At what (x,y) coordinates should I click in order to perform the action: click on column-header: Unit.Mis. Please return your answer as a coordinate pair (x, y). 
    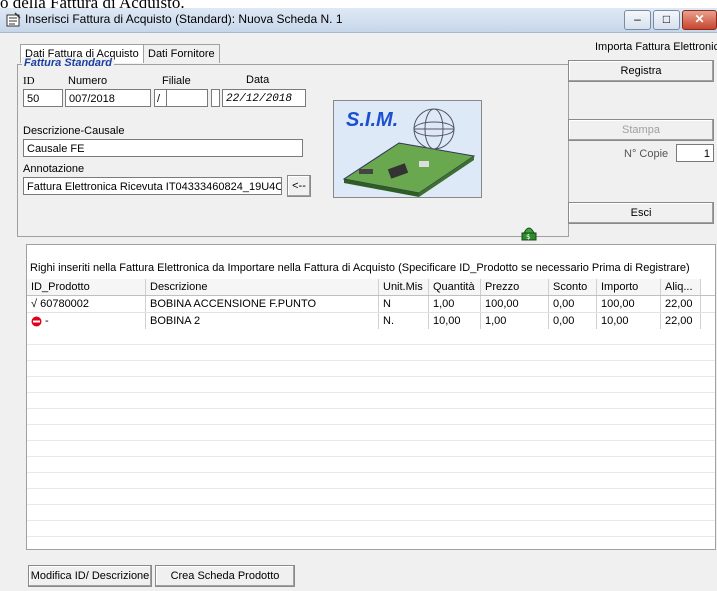
    Looking at the image, I should click on (404, 287).